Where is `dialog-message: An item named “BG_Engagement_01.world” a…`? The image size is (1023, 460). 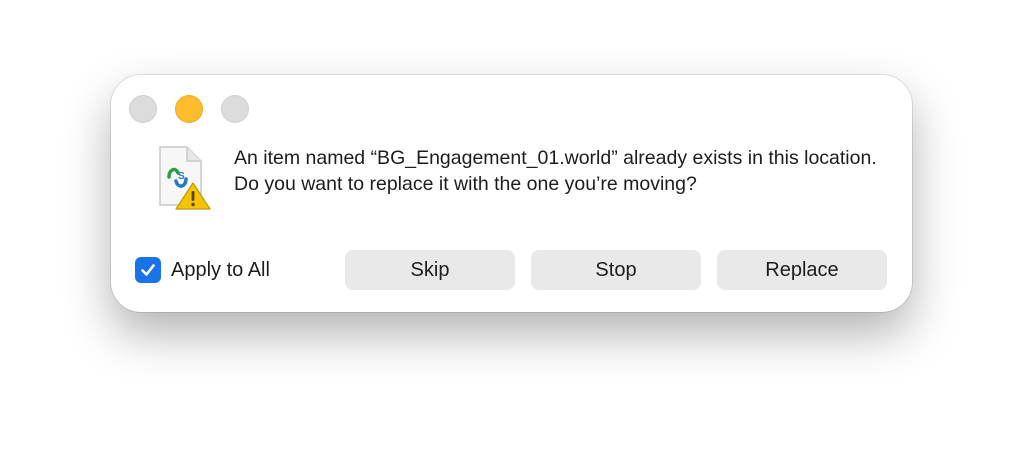
dialog-message: An item named “BG_Engagement_01.world” a… is located at coordinates (555, 171).